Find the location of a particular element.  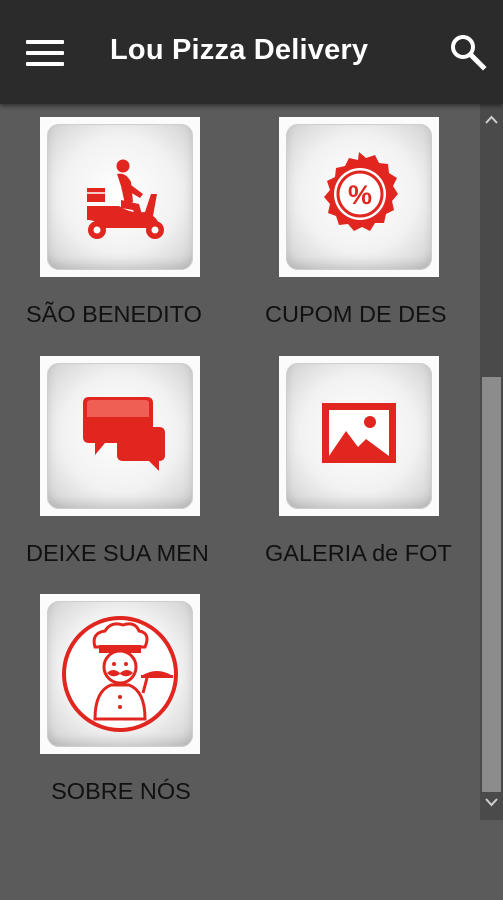

tile-frame: % is located at coordinates (359, 197).